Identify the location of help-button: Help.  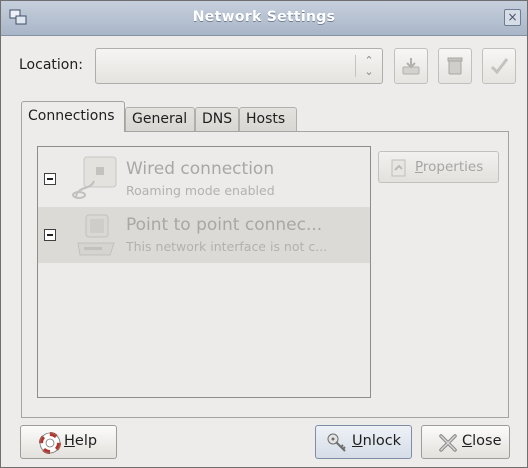
(68, 442).